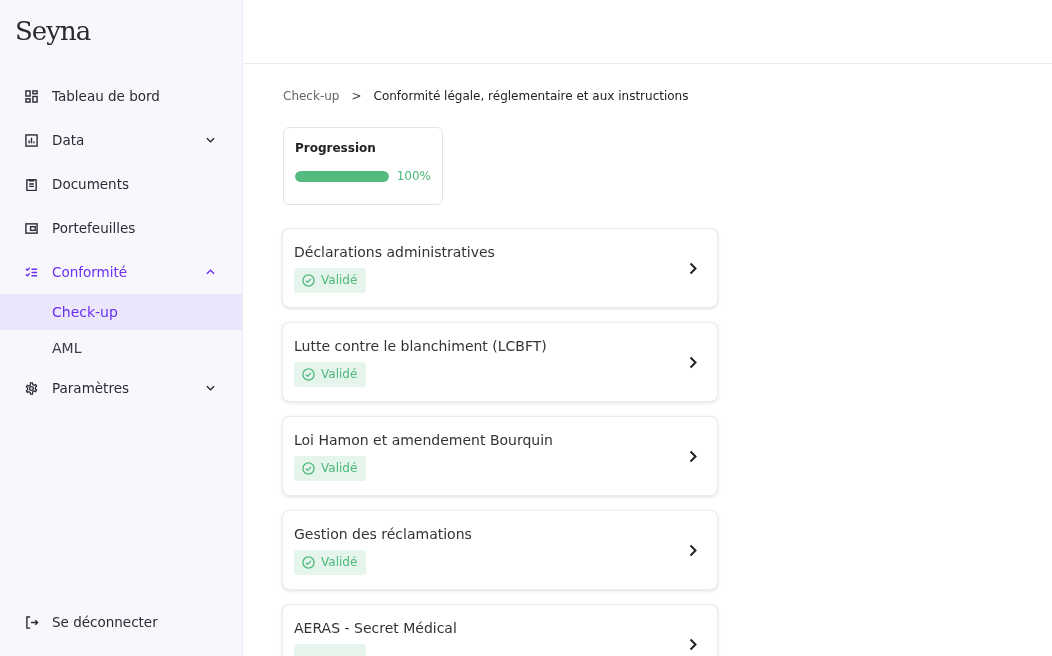 The height and width of the screenshot is (656, 1052). What do you see at coordinates (121, 348) in the screenshot?
I see `nav-subitem: AML` at bounding box center [121, 348].